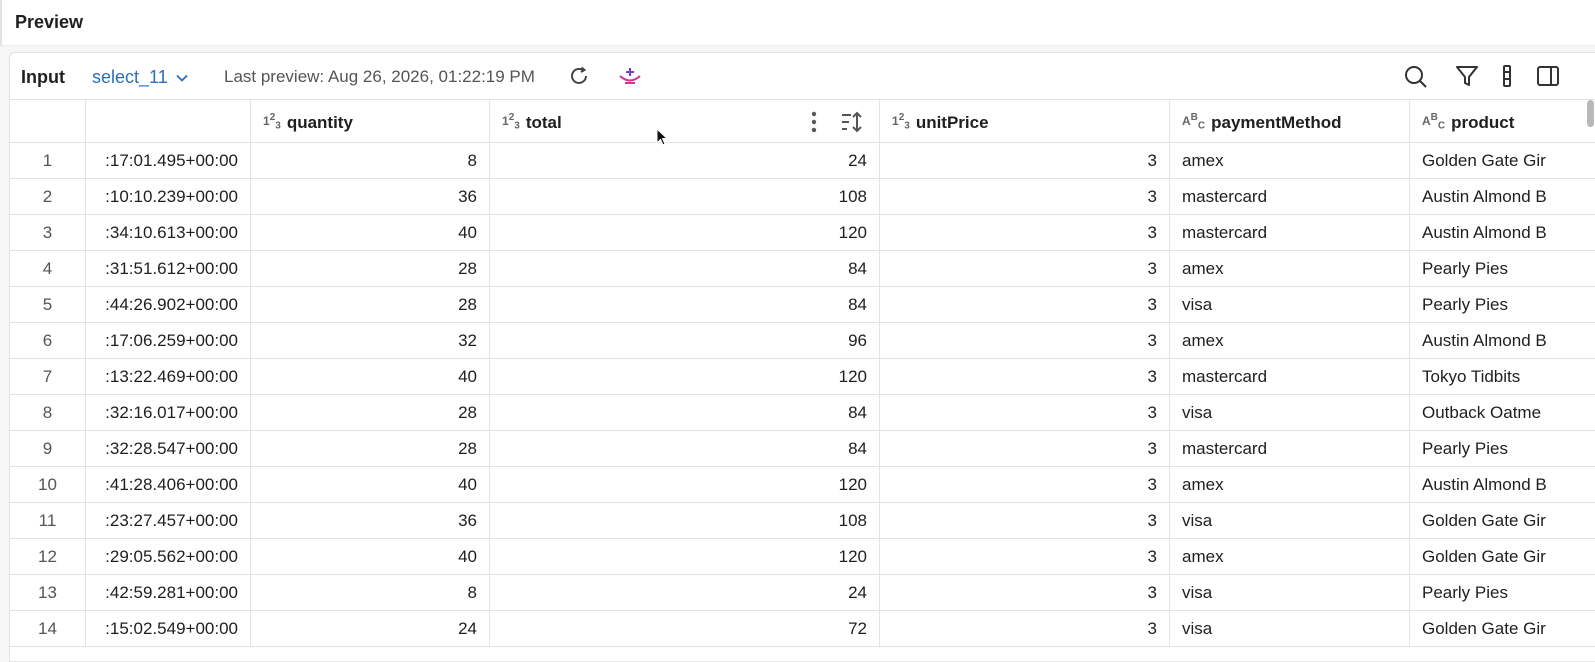  I want to click on row-index: 8, so click(48, 413).